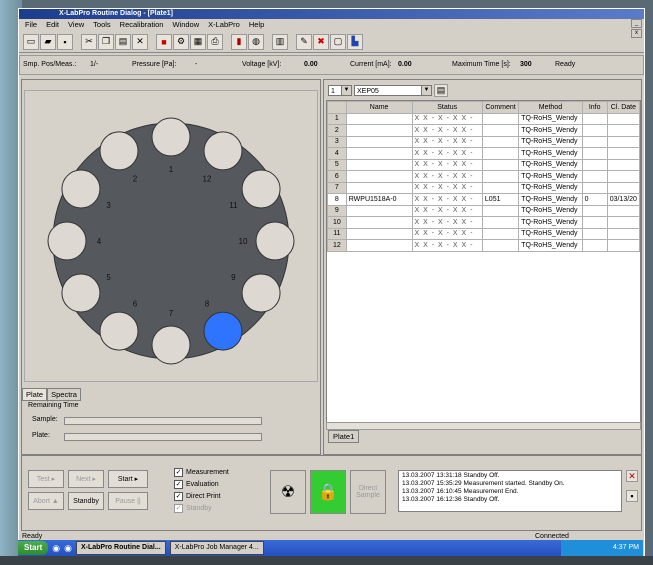 This screenshot has width=653, height=565. I want to click on table-row: 12 X X - X - X X - TQ-RoHS_Wendy, so click(483, 245).